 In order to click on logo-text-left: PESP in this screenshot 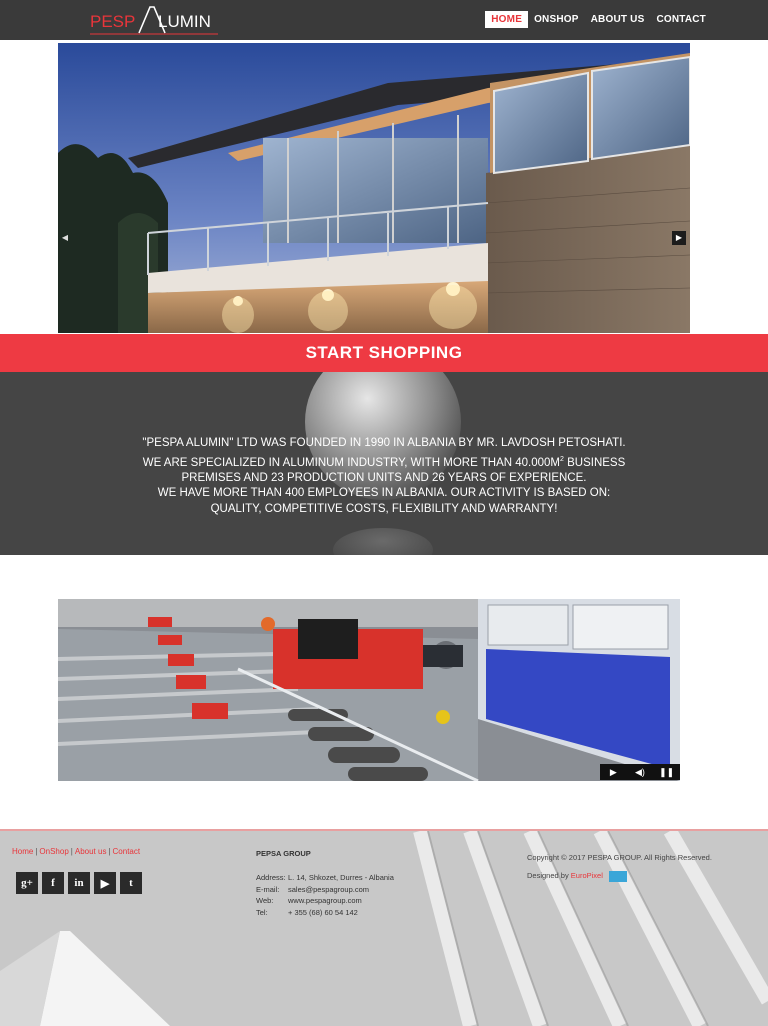, I will do `click(112, 21)`.